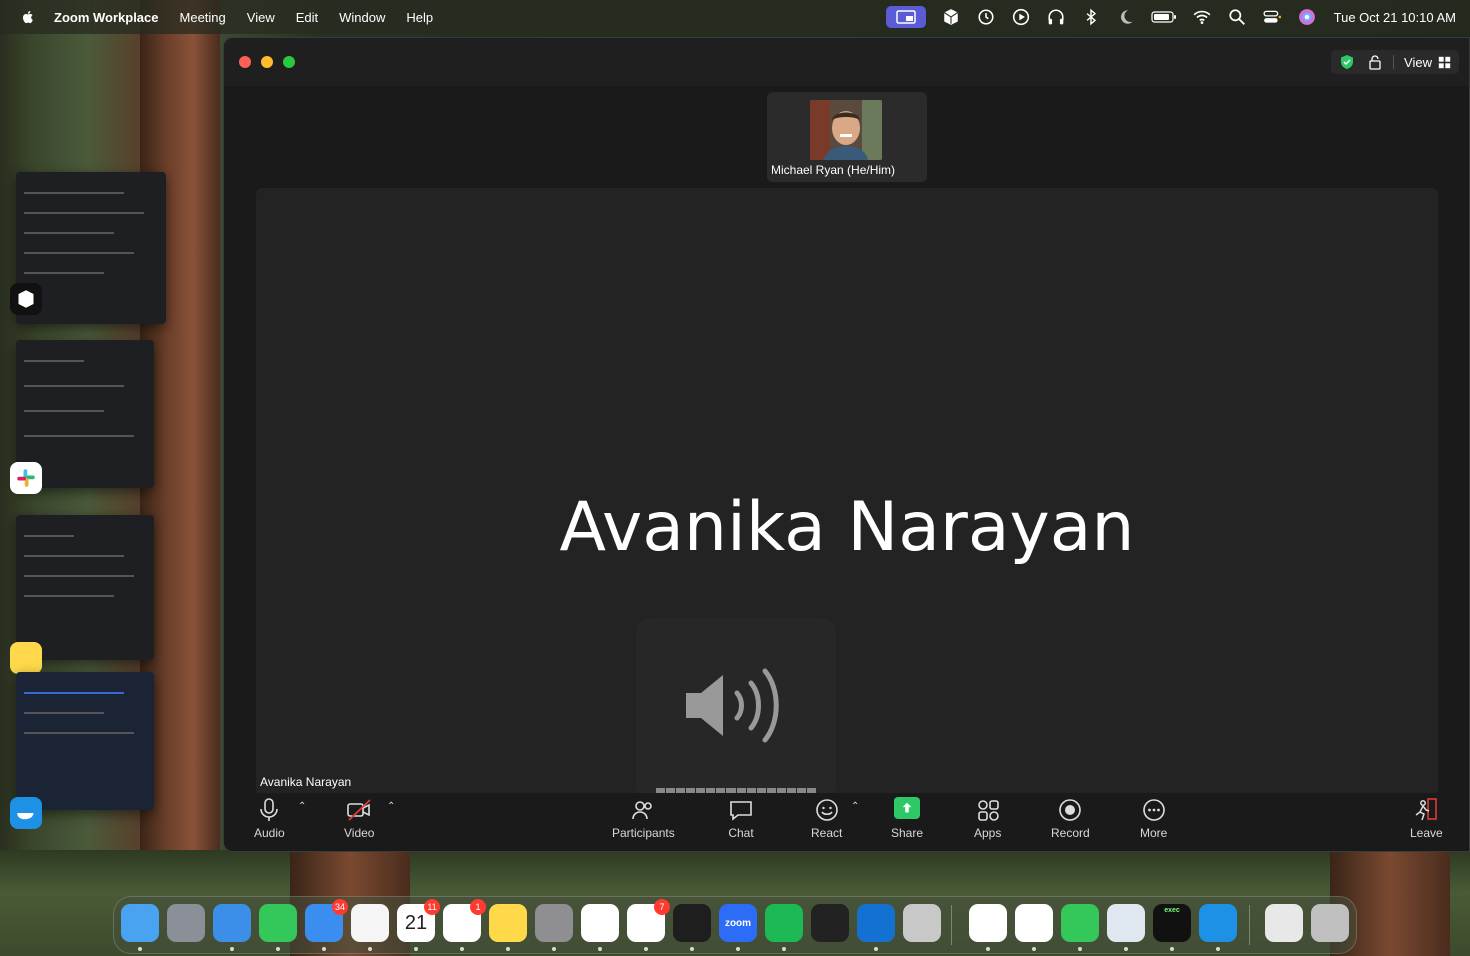 The height and width of the screenshot is (956, 1470). I want to click on wifi-icon, so click(1202, 17).